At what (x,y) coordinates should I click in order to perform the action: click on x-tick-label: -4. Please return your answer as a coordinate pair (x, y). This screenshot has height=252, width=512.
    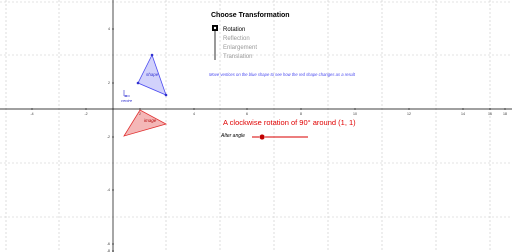
    Looking at the image, I should click on (31, 114).